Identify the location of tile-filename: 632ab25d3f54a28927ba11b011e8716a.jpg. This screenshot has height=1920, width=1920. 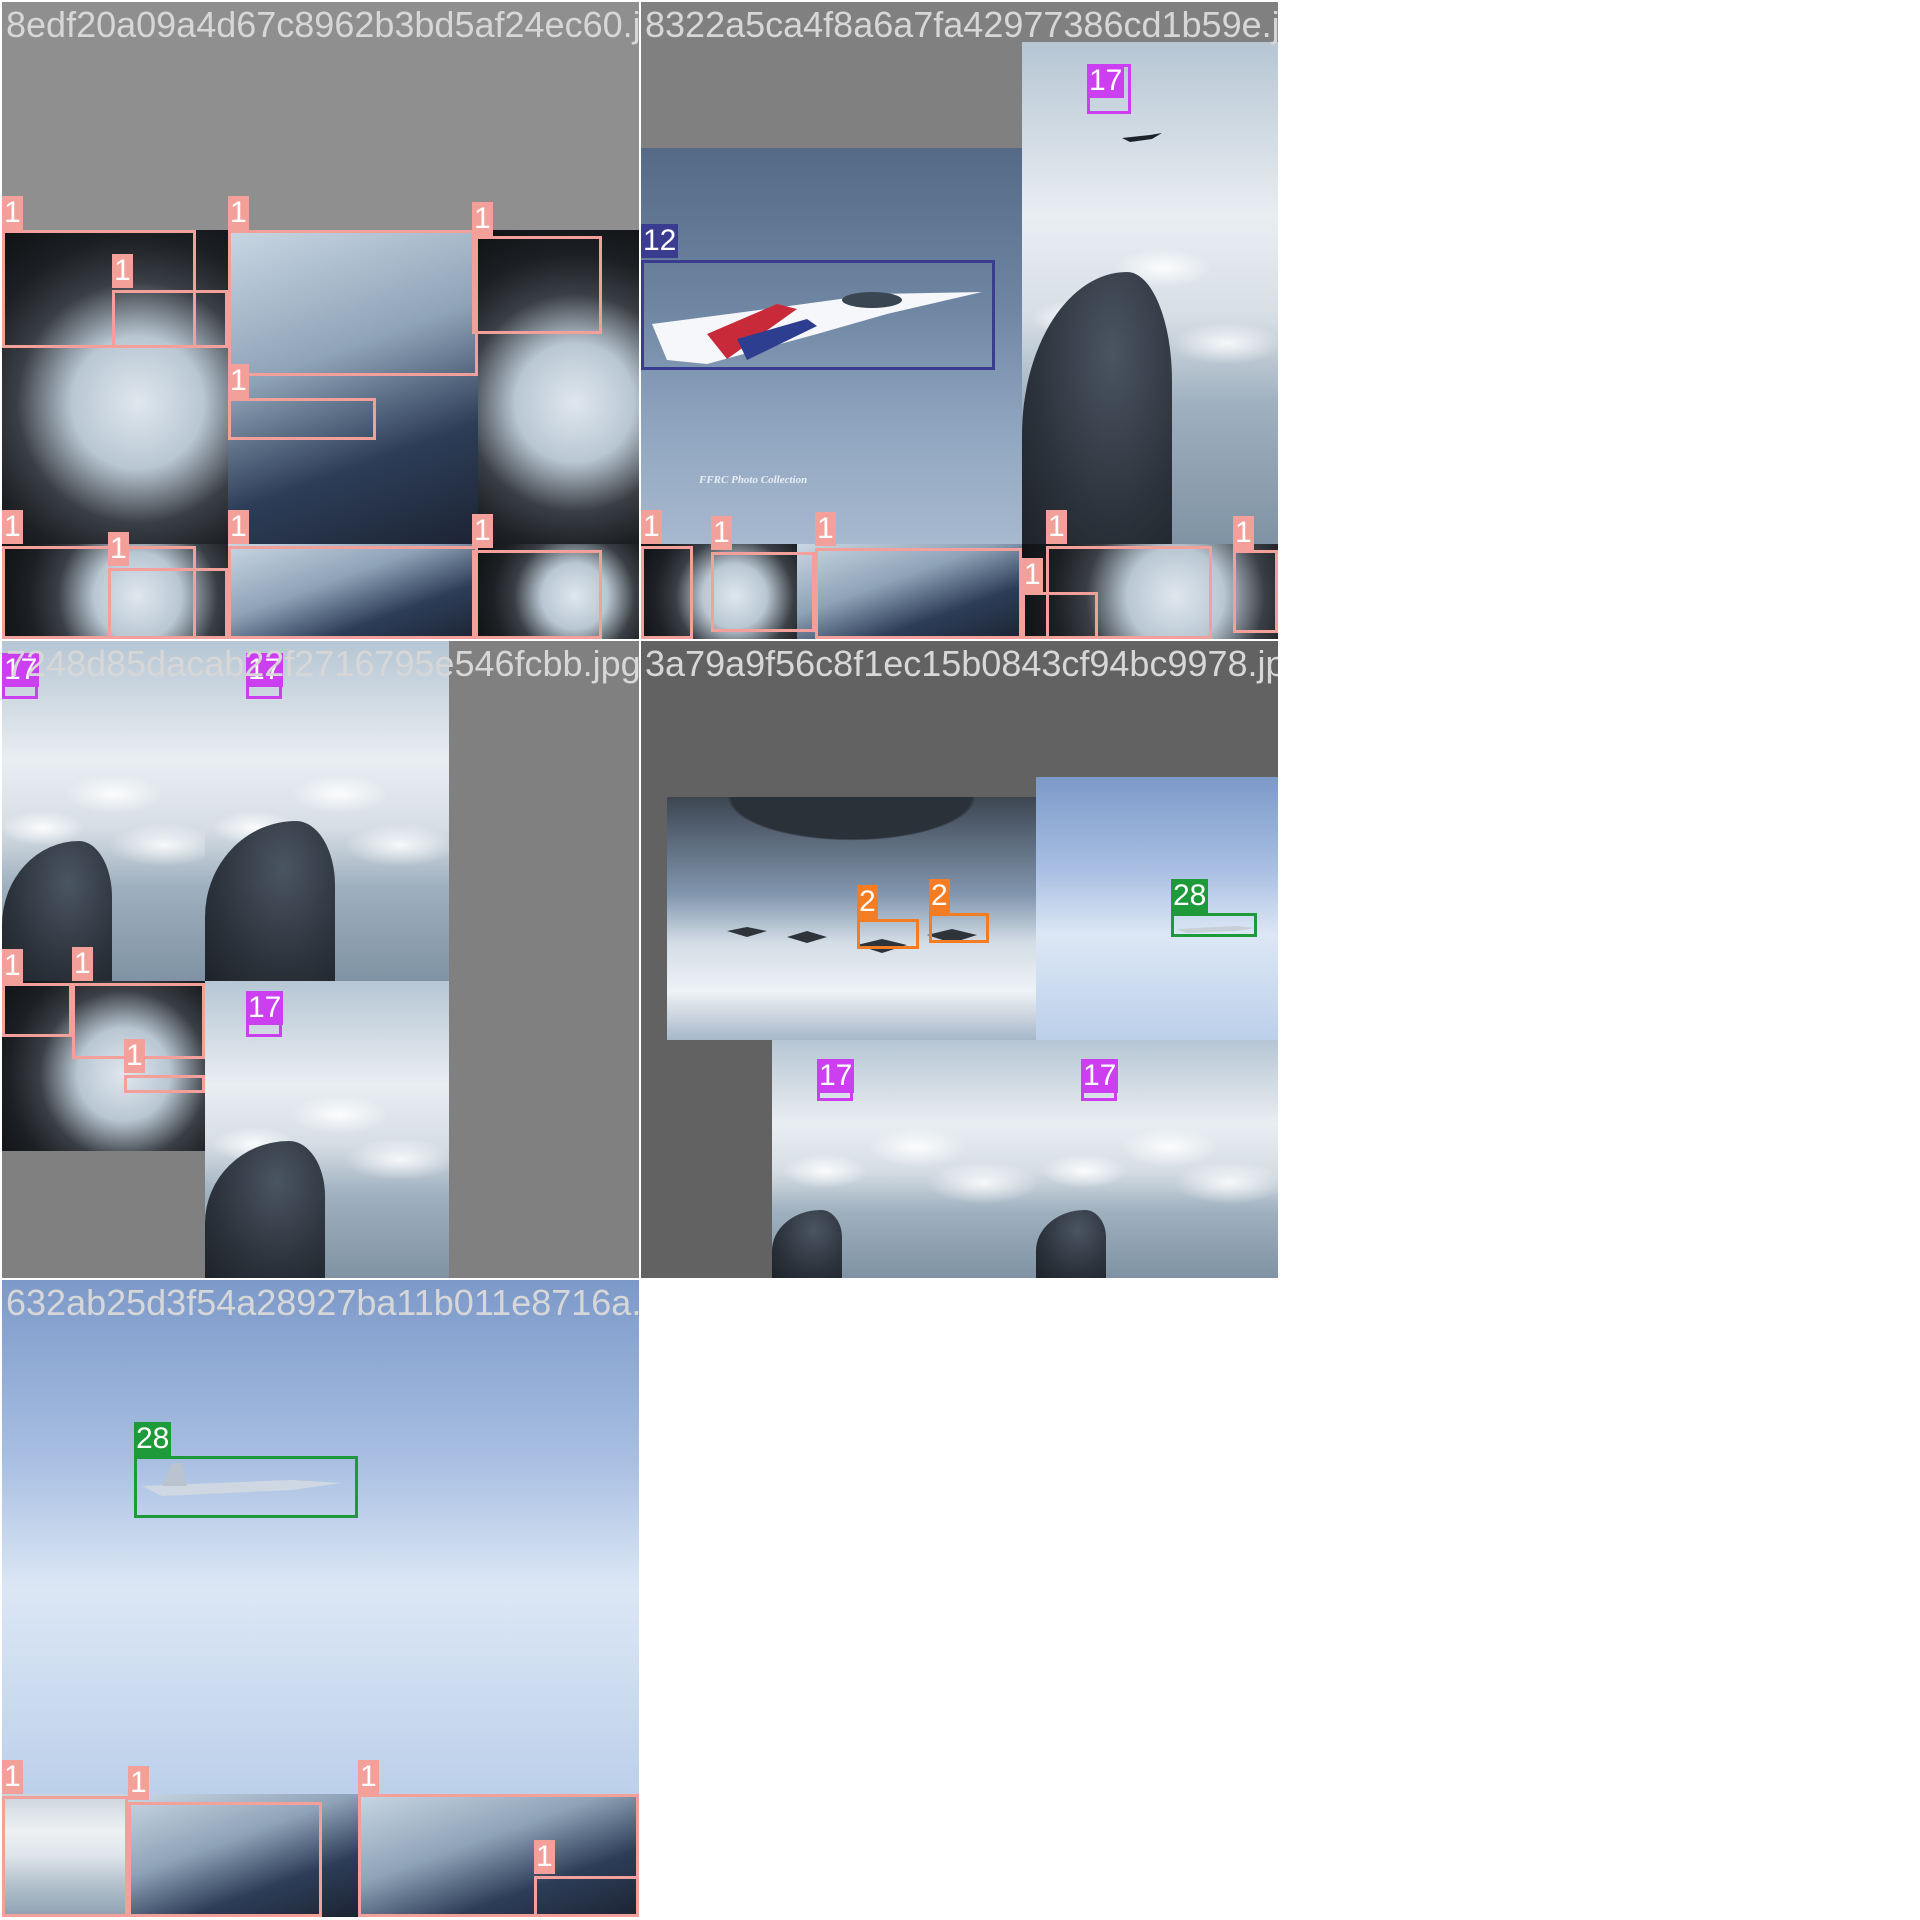
(322, 1302).